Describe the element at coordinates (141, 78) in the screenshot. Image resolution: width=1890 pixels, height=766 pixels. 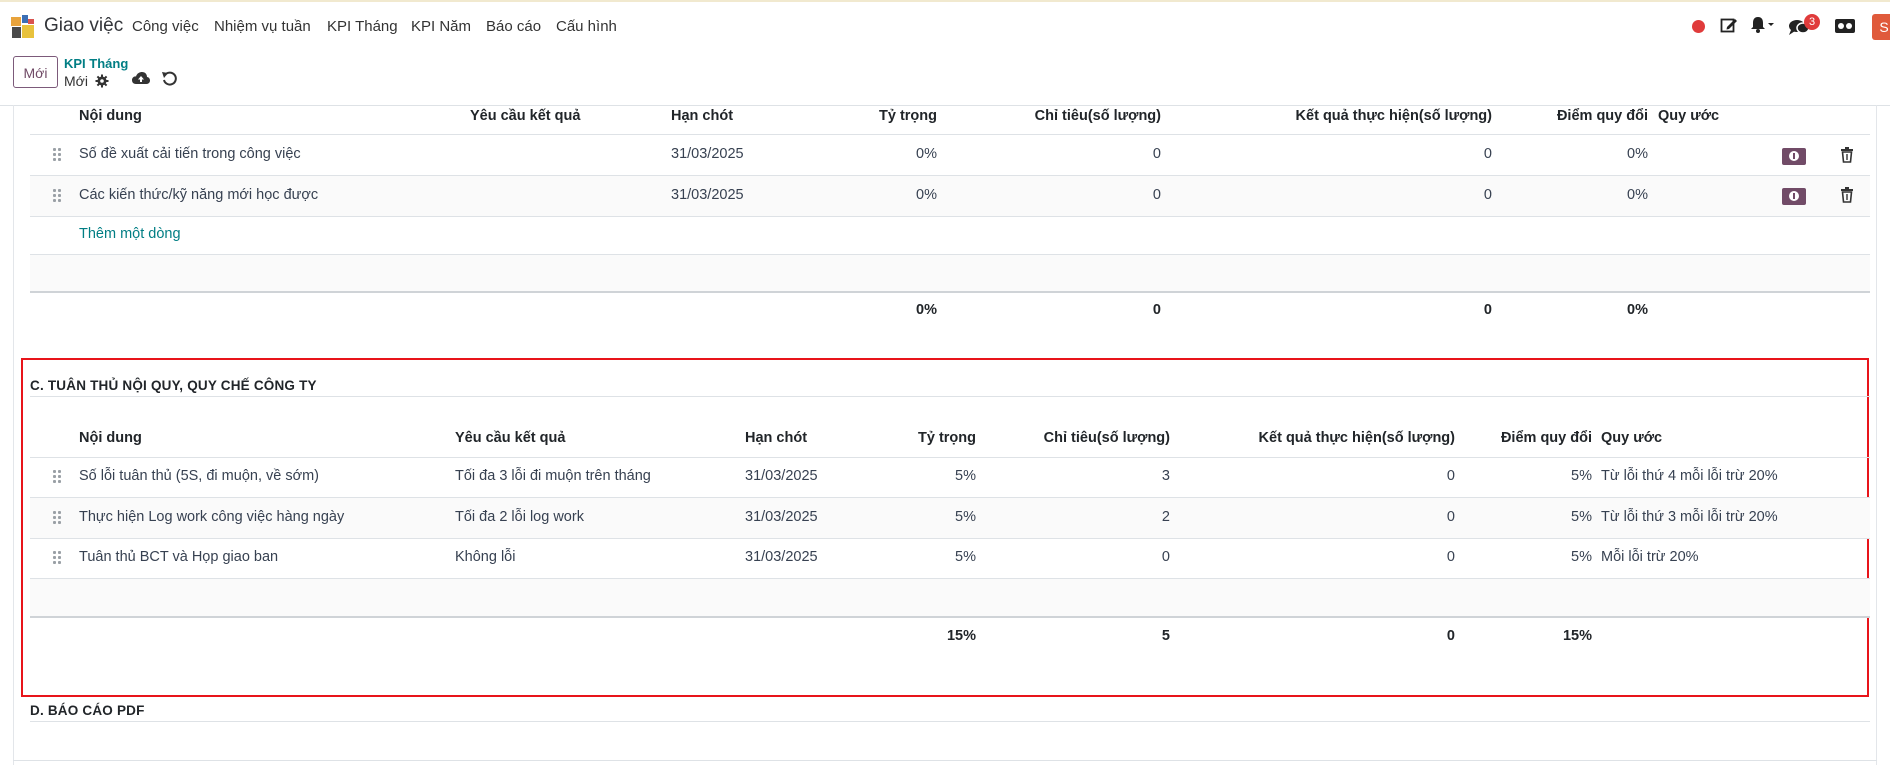
I see `cloud-save-icon` at that location.